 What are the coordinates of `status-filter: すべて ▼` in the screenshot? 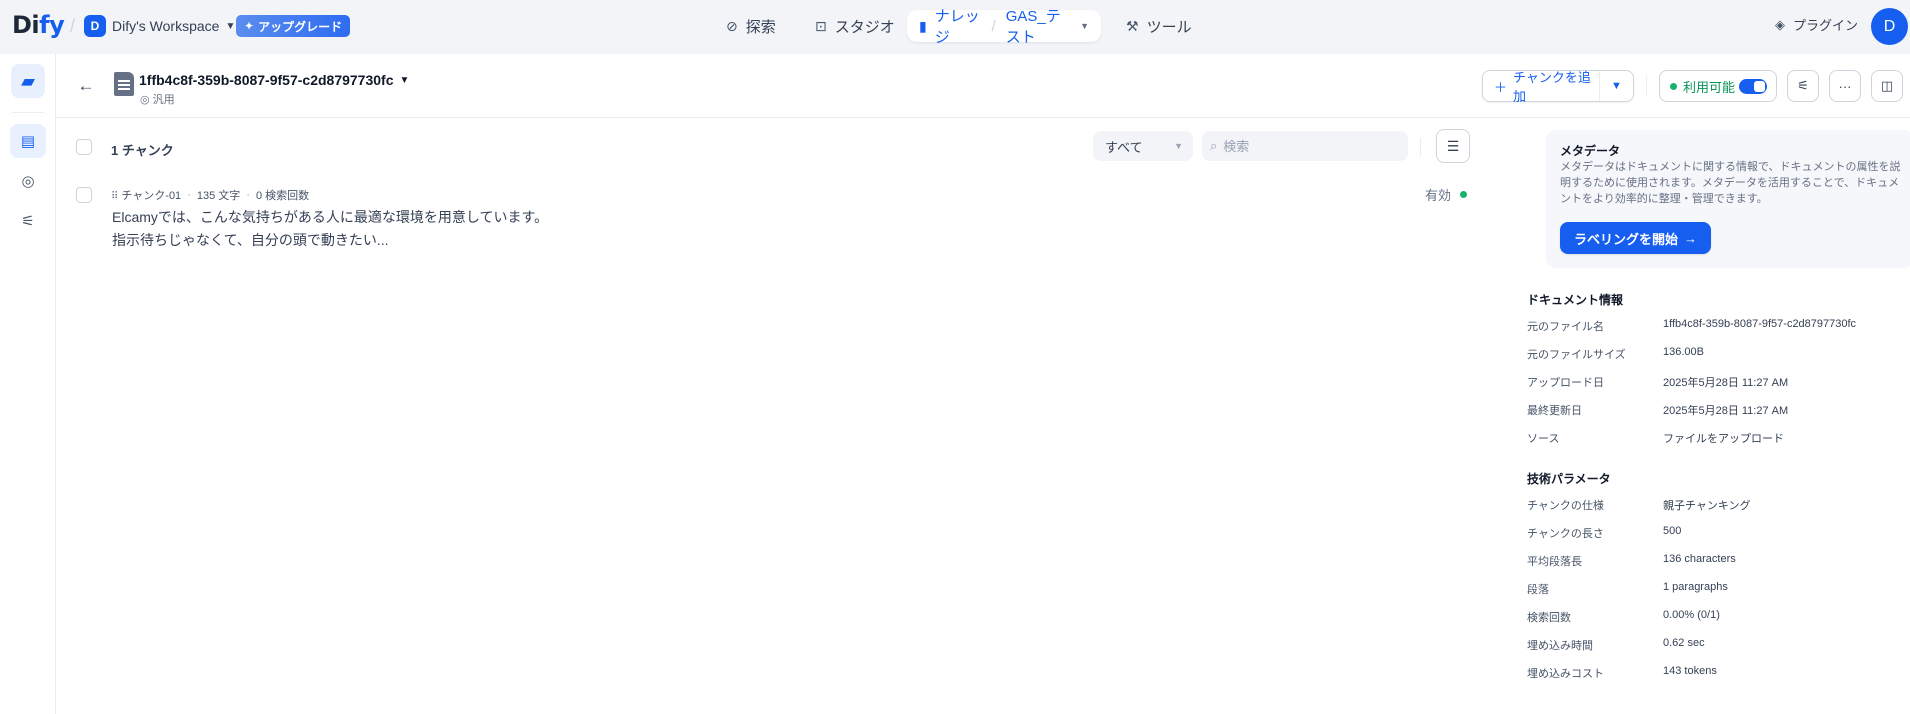 It's located at (1143, 146).